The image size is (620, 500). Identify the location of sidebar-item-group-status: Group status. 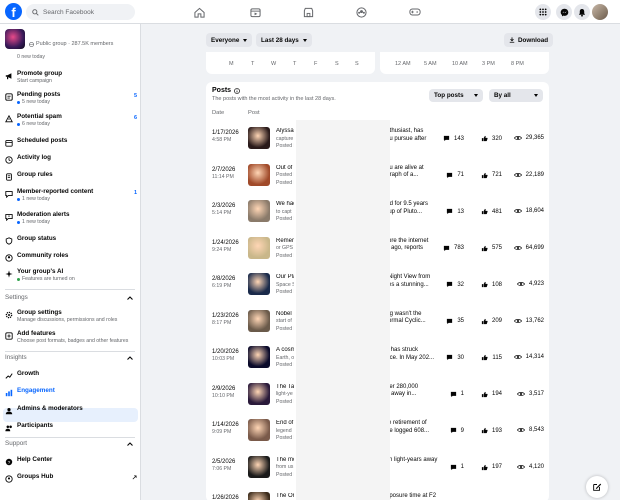
(70, 240).